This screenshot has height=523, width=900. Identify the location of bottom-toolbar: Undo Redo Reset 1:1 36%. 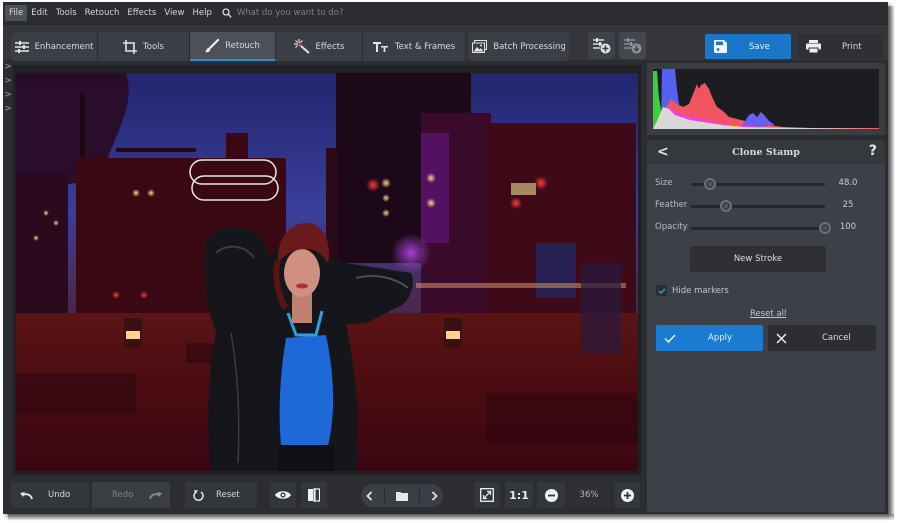
(323, 494).